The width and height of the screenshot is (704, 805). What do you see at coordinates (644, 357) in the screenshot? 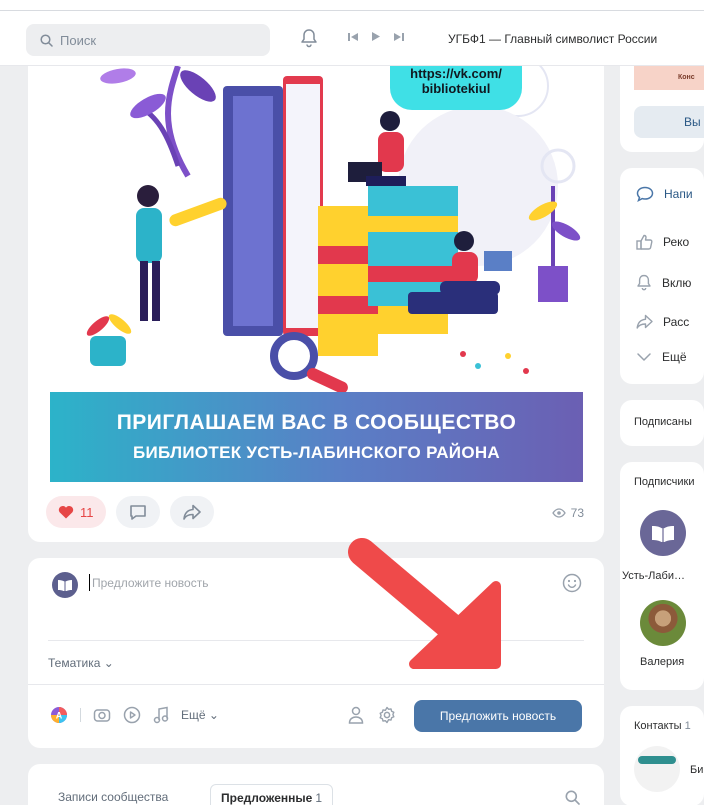
I see `chevron-down-icon` at bounding box center [644, 357].